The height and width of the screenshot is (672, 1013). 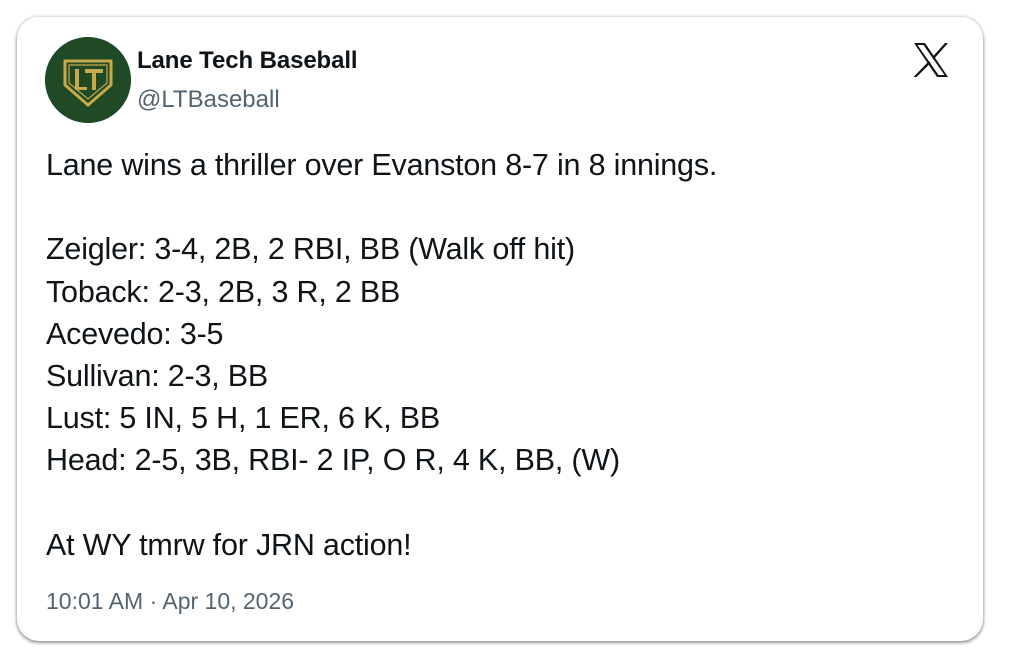 I want to click on tweet-line: Toback: 2-3, 2B, 3 R, 2 BB, so click(x=223, y=291).